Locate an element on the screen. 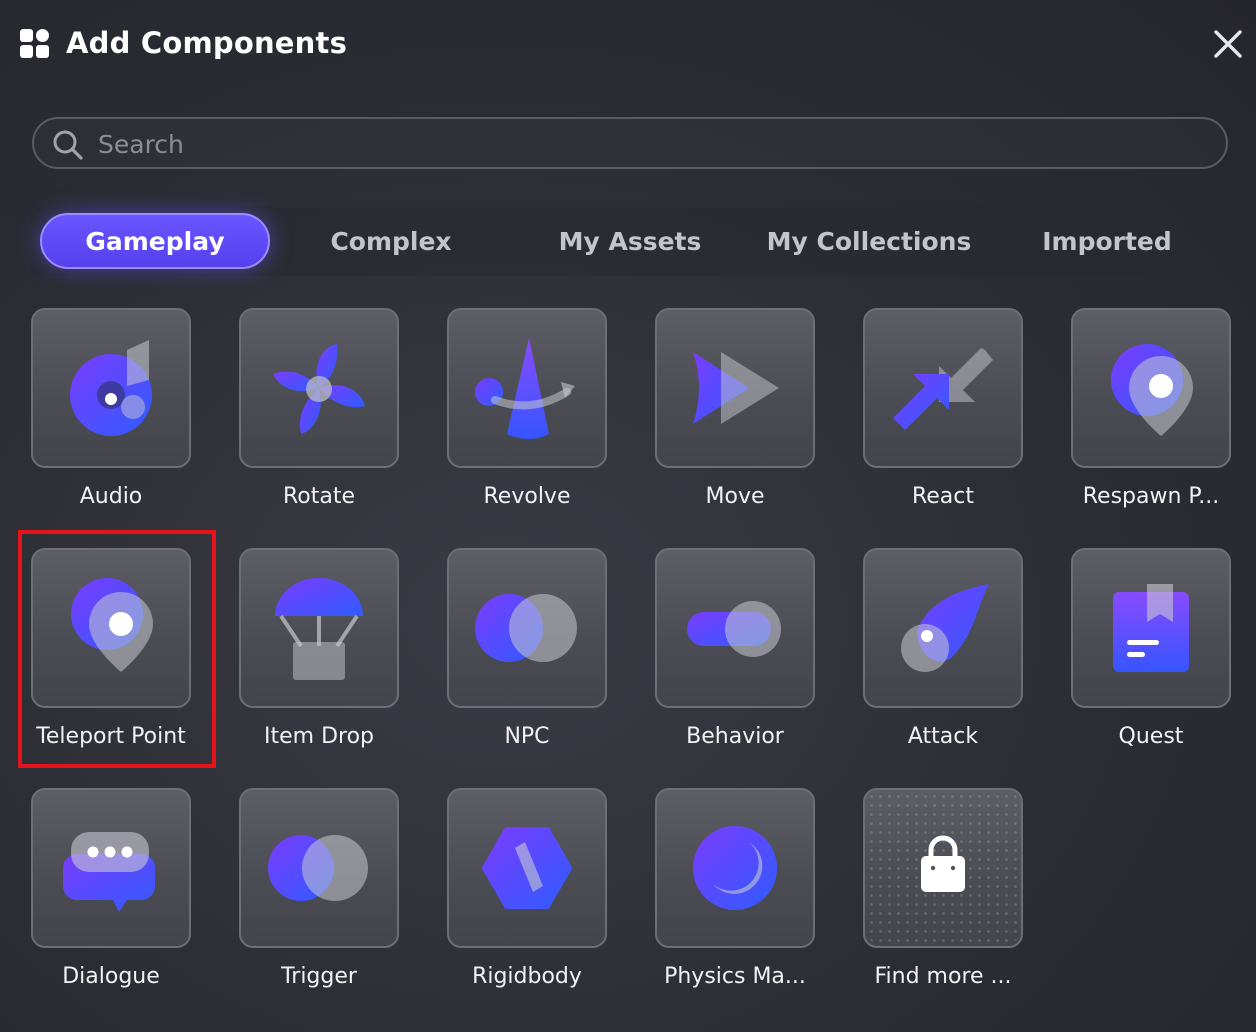 This screenshot has width=1256, height=1032. component-trigger: Trigger is located at coordinates (319, 903).